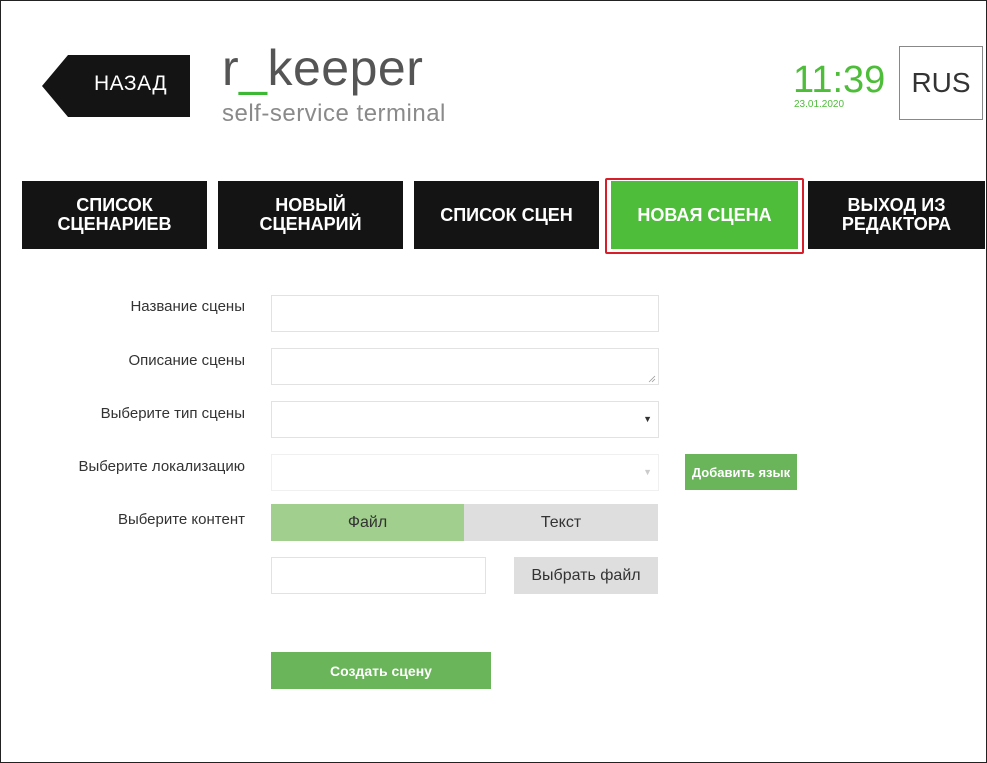  Describe the element at coordinates (839, 80) in the screenshot. I see `clock-time: 11:39` at that location.